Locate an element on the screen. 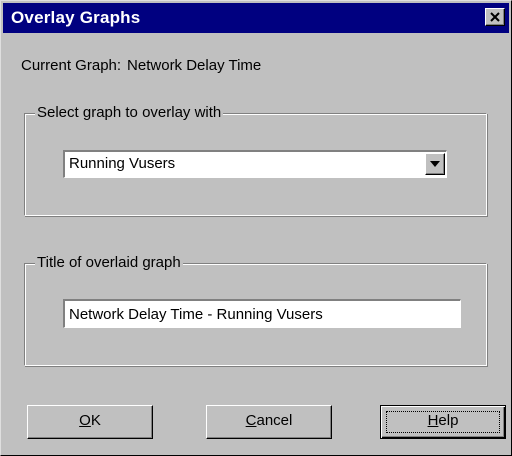  current-graph-line: Current Graph: Network Delay Time is located at coordinates (141, 65).